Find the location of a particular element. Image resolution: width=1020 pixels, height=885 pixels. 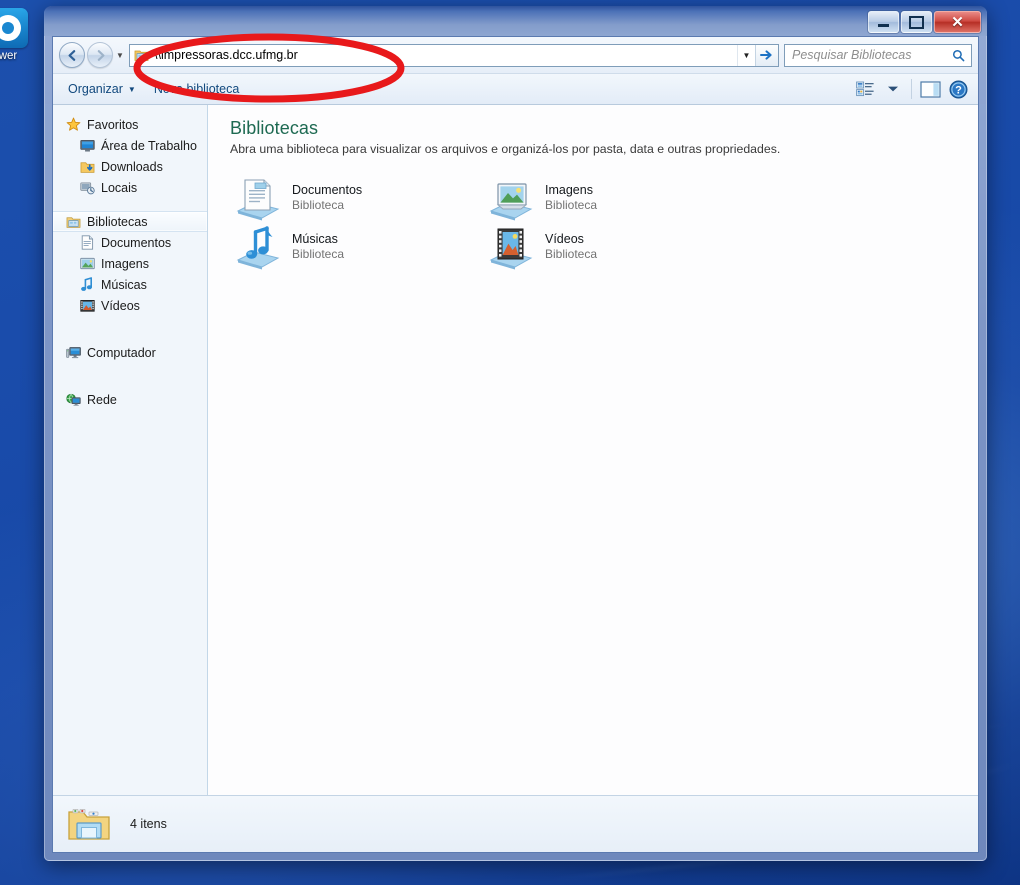

address-dropdown-chevron-icon: ▼ is located at coordinates (746, 55).